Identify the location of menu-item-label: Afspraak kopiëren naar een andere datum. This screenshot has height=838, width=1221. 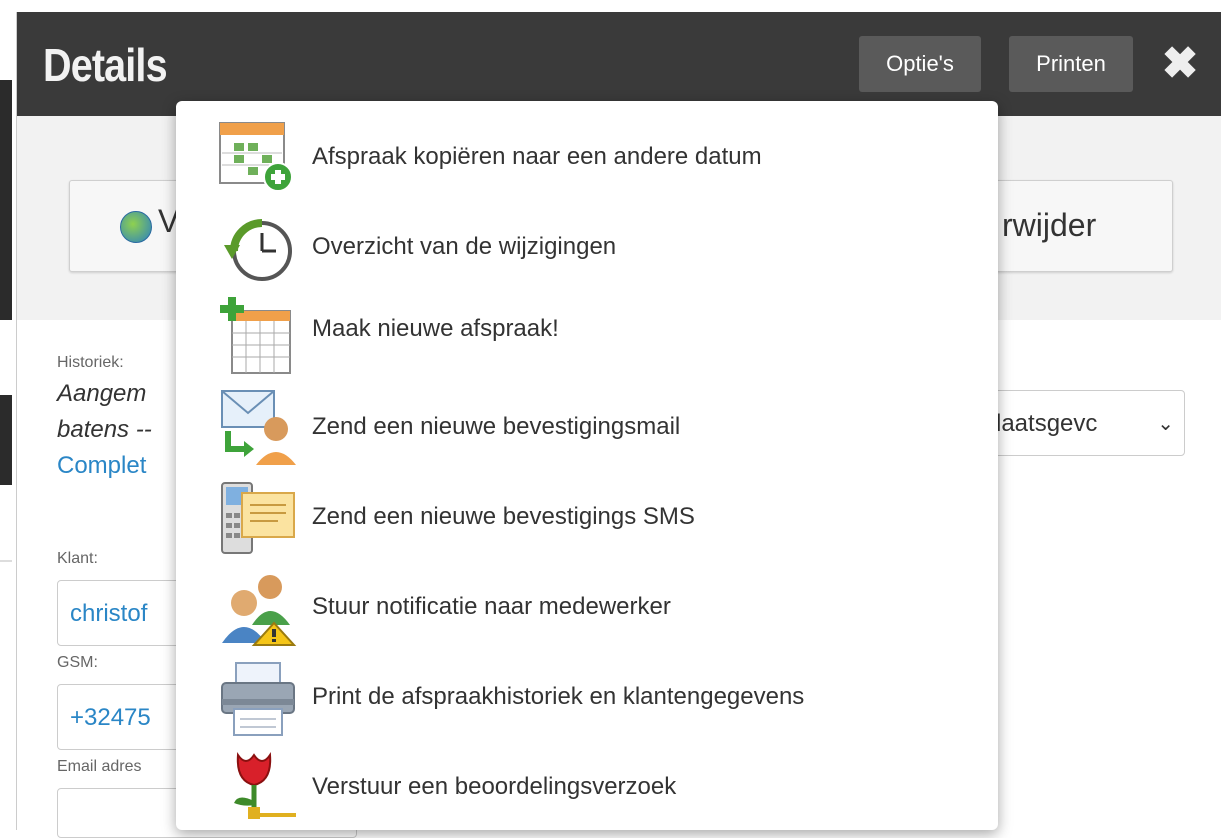
(537, 156).